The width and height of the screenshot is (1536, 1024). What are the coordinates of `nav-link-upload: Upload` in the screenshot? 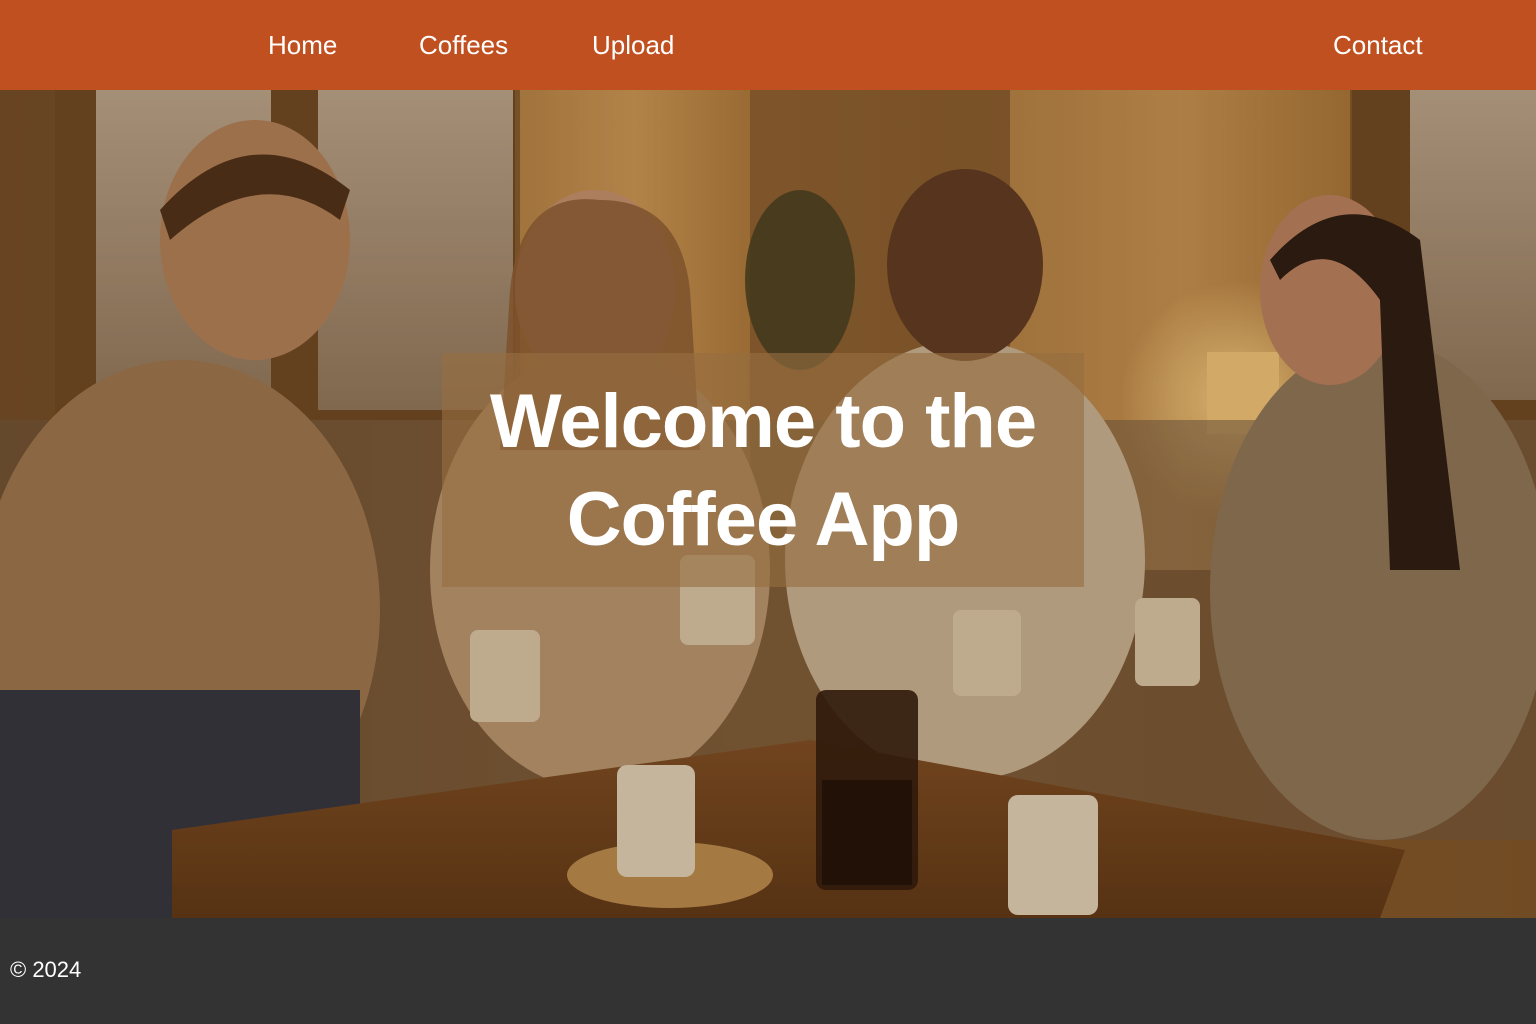 It's located at (633, 45).